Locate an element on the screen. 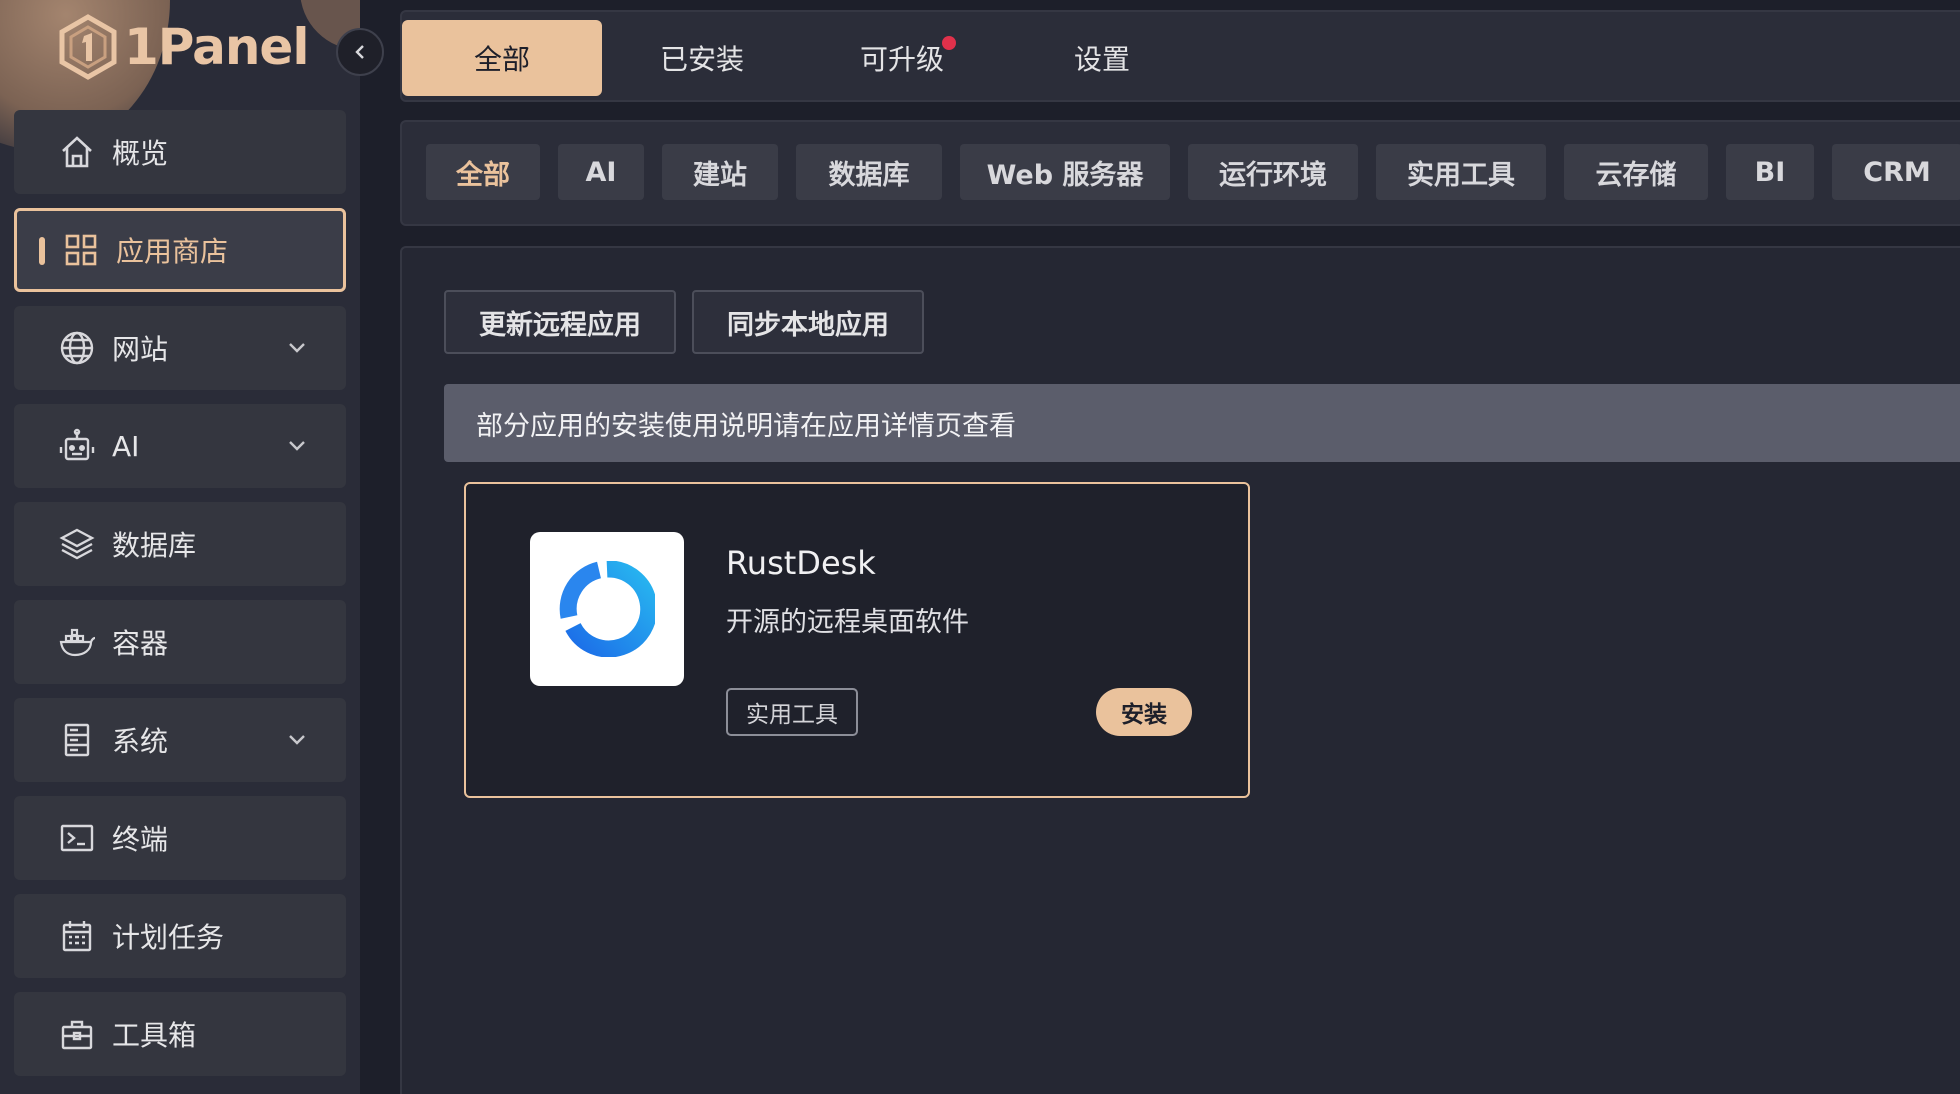 This screenshot has height=1094, width=1960. app-logo: 1Panel is located at coordinates (183, 47).